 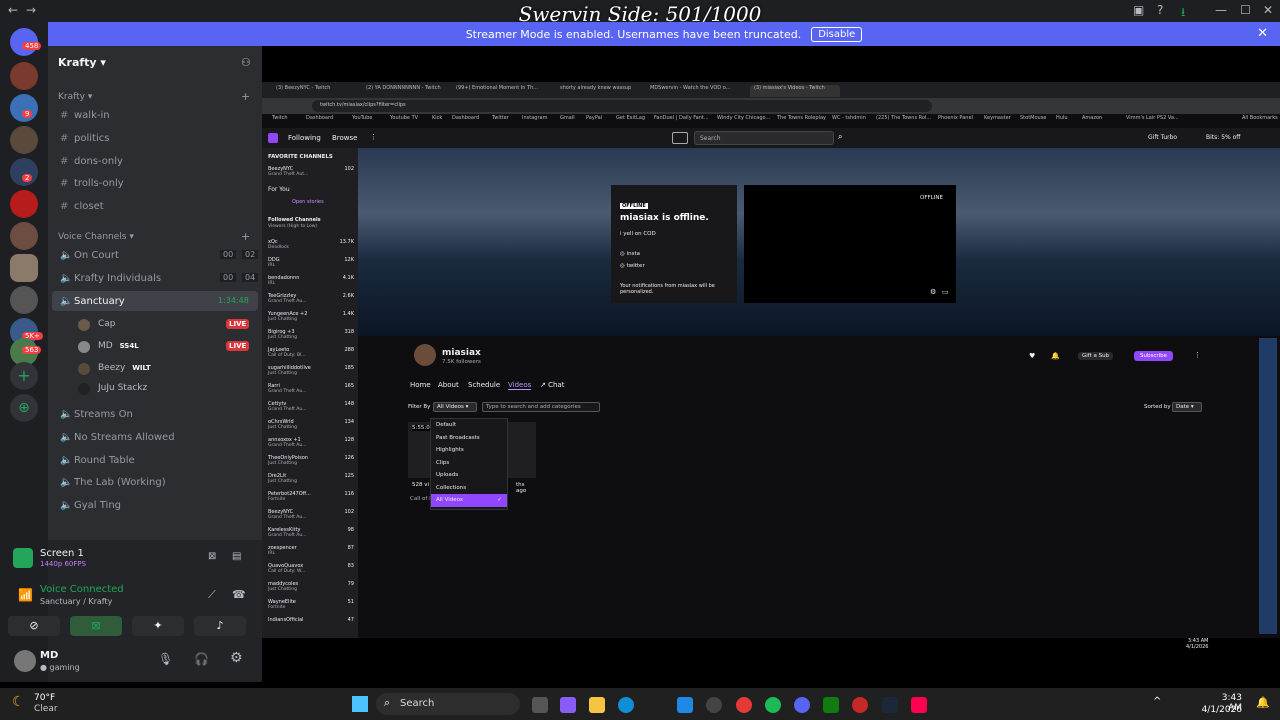 What do you see at coordinates (1187, 407) in the screenshot?
I see `sort-select: Date ▾` at bounding box center [1187, 407].